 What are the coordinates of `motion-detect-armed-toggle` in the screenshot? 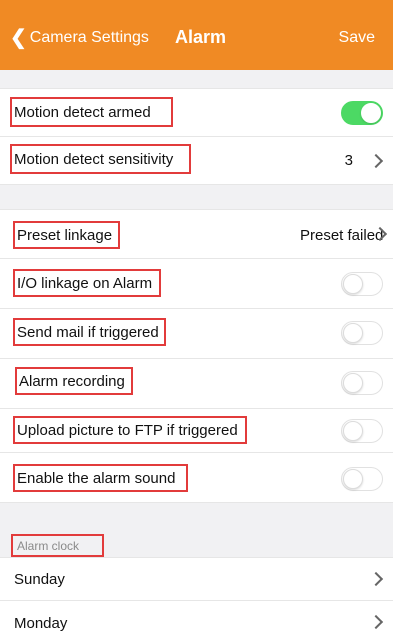 It's located at (362, 113).